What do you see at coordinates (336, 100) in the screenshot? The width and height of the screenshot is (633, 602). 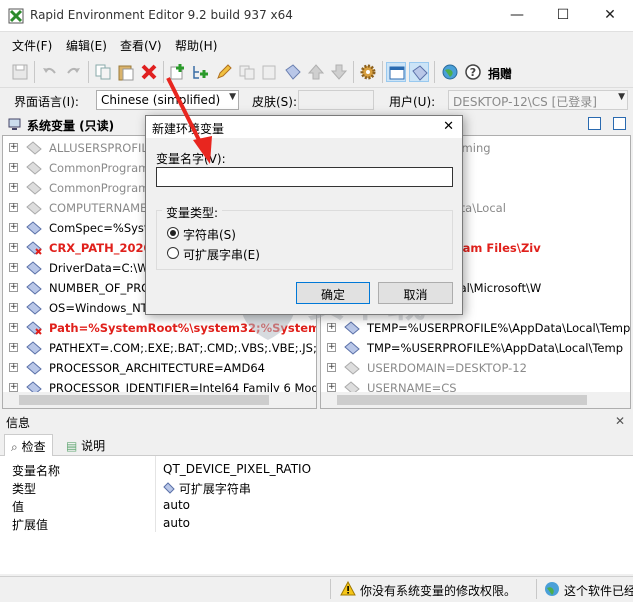 I see `skin-select` at bounding box center [336, 100].